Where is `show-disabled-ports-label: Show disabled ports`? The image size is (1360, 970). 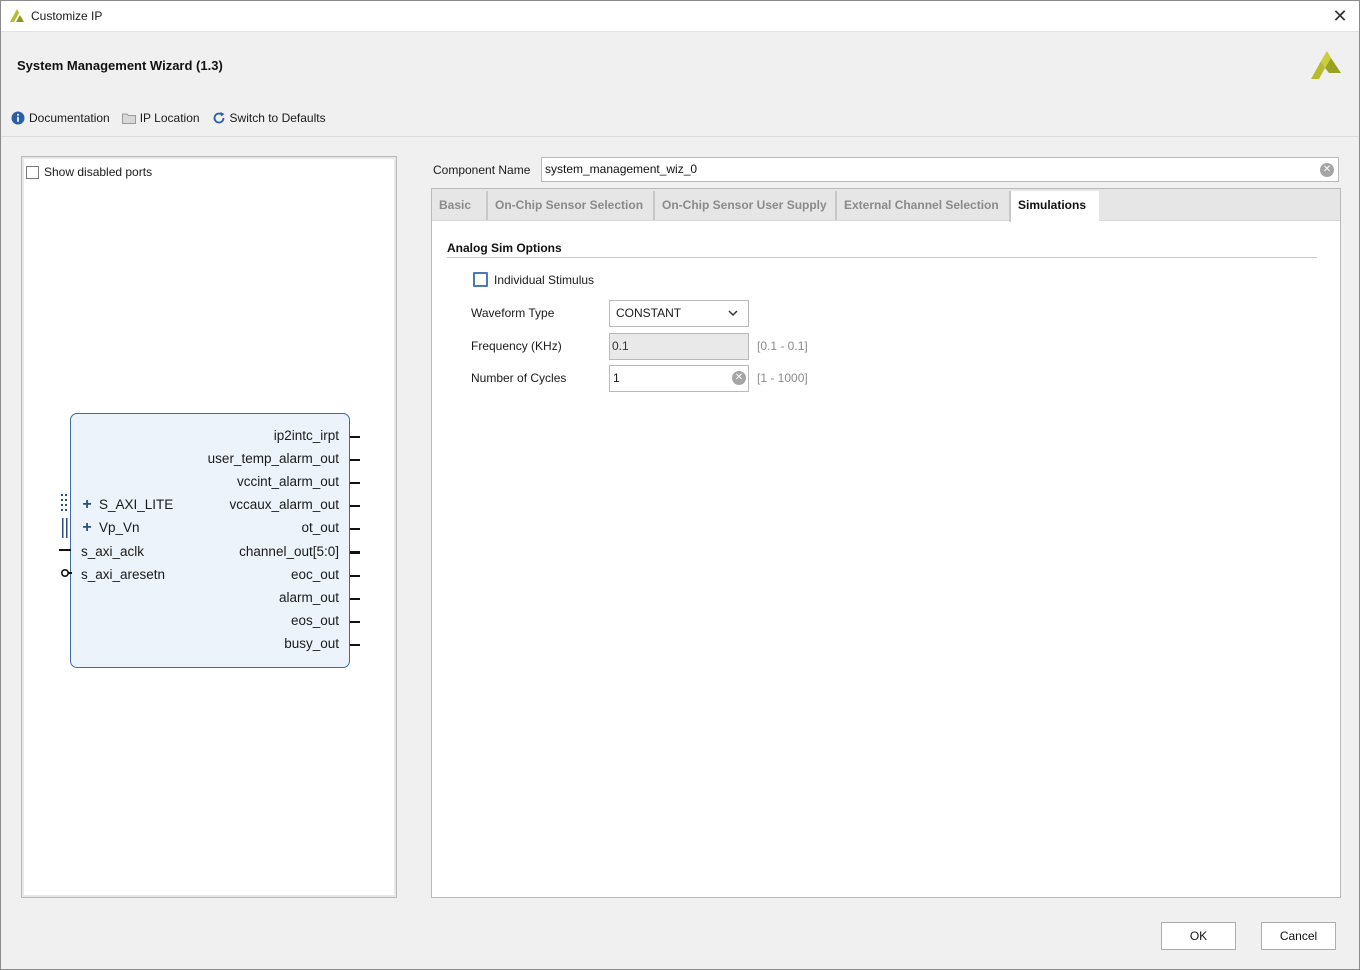
show-disabled-ports-label: Show disabled ports is located at coordinates (98, 172).